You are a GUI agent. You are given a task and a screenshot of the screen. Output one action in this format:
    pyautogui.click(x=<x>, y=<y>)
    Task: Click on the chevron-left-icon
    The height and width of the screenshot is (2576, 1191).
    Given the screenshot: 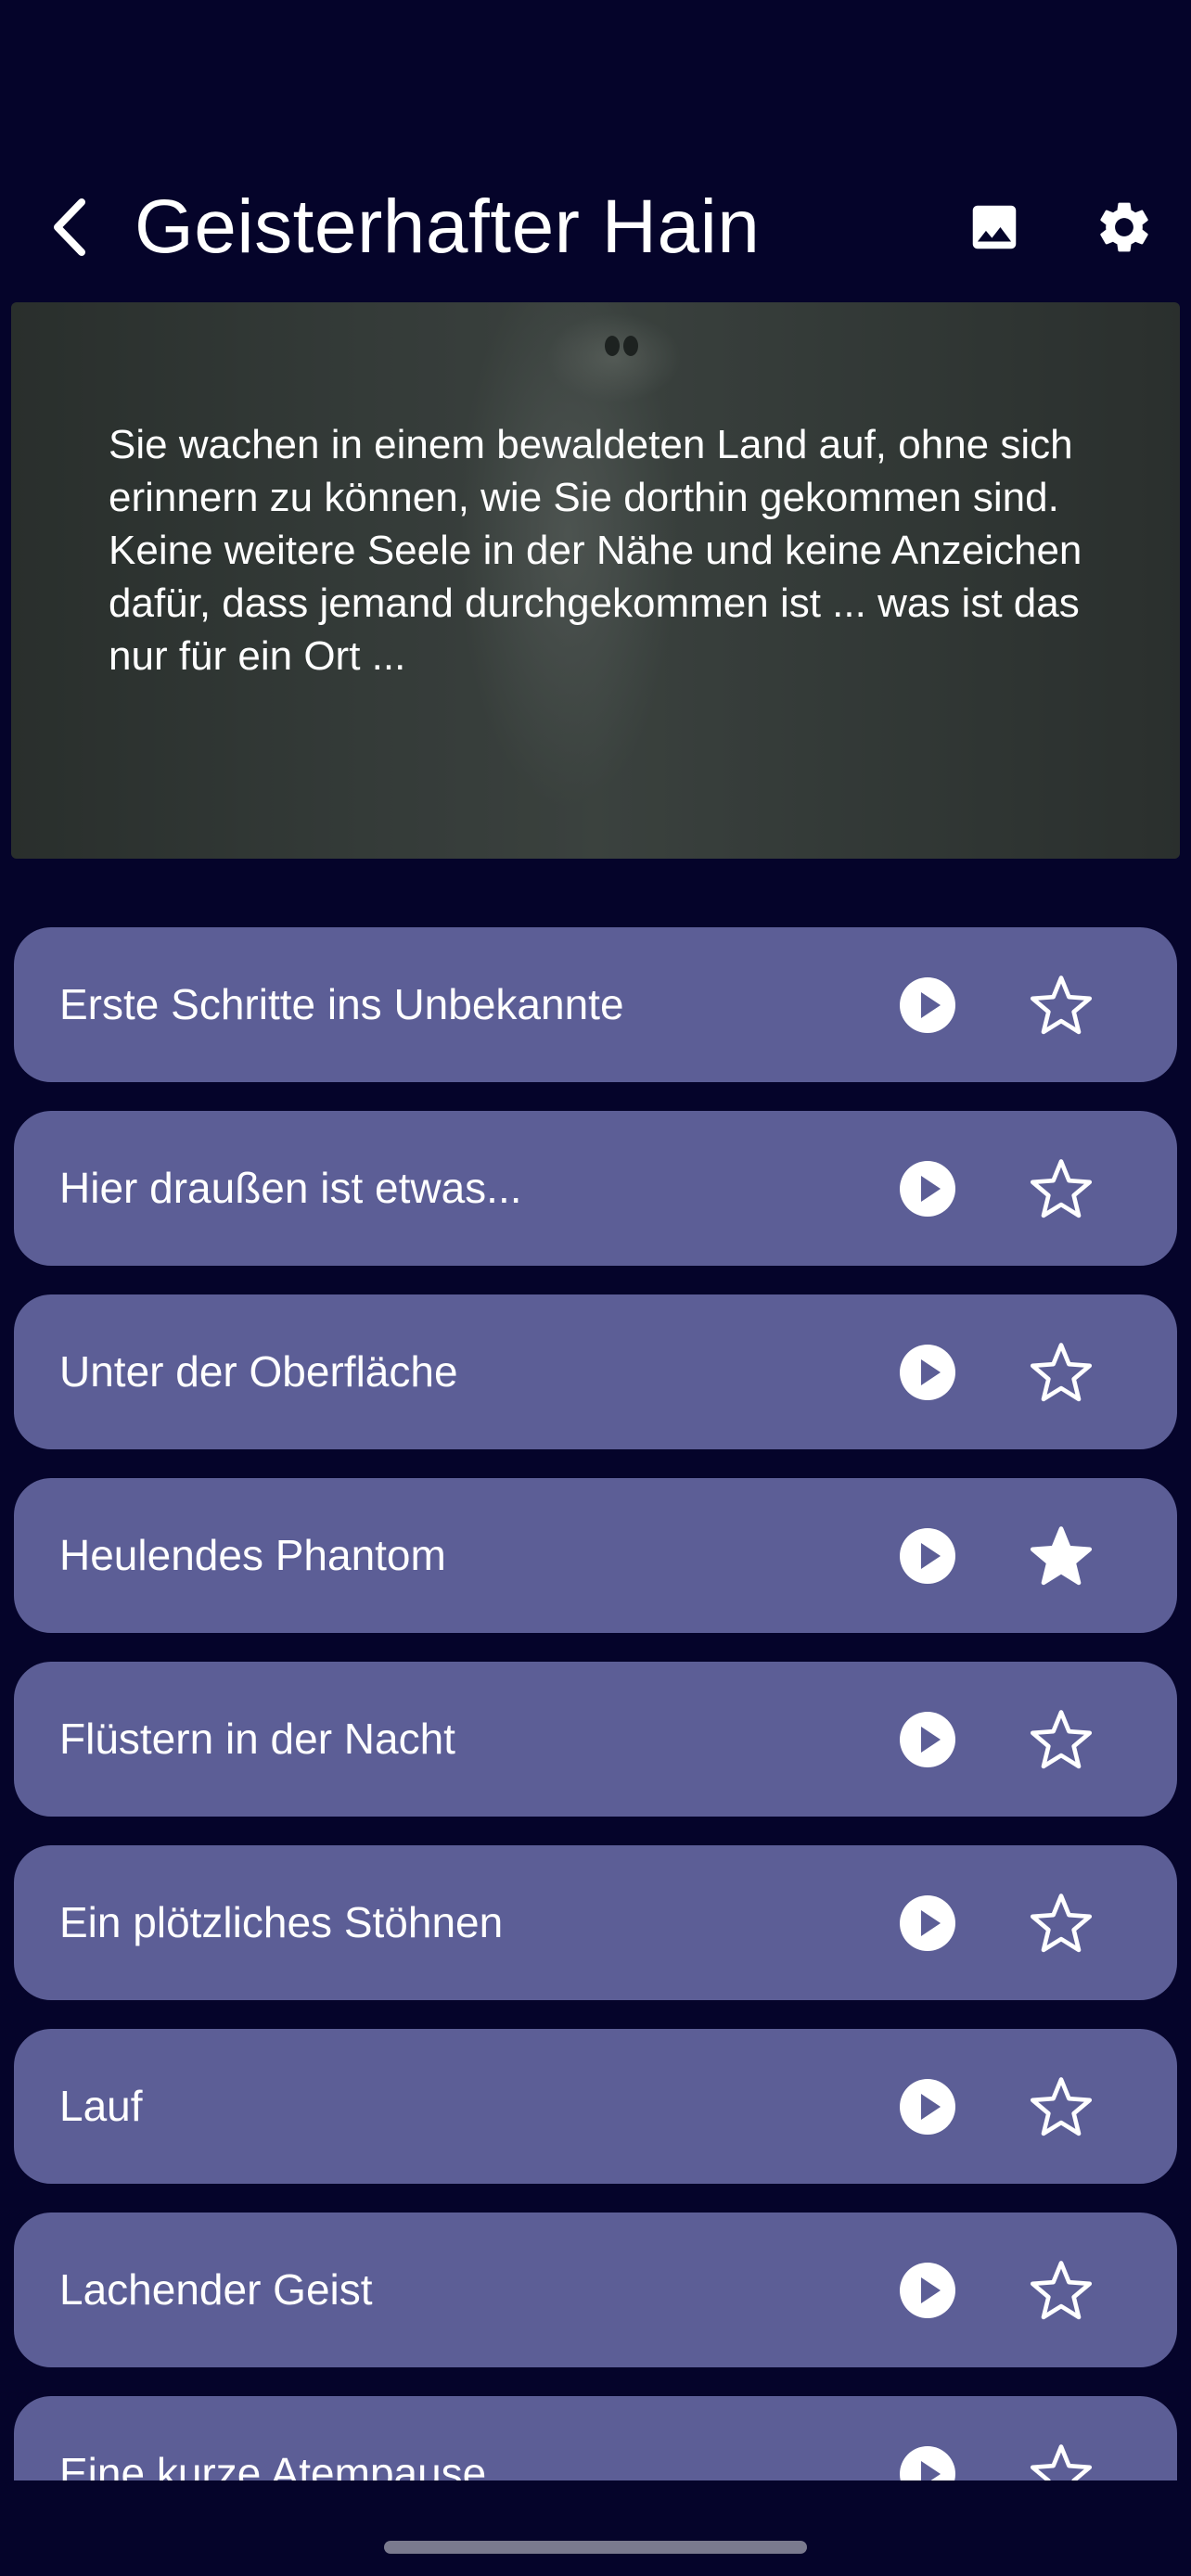 What is the action you would take?
    pyautogui.click(x=69, y=227)
    